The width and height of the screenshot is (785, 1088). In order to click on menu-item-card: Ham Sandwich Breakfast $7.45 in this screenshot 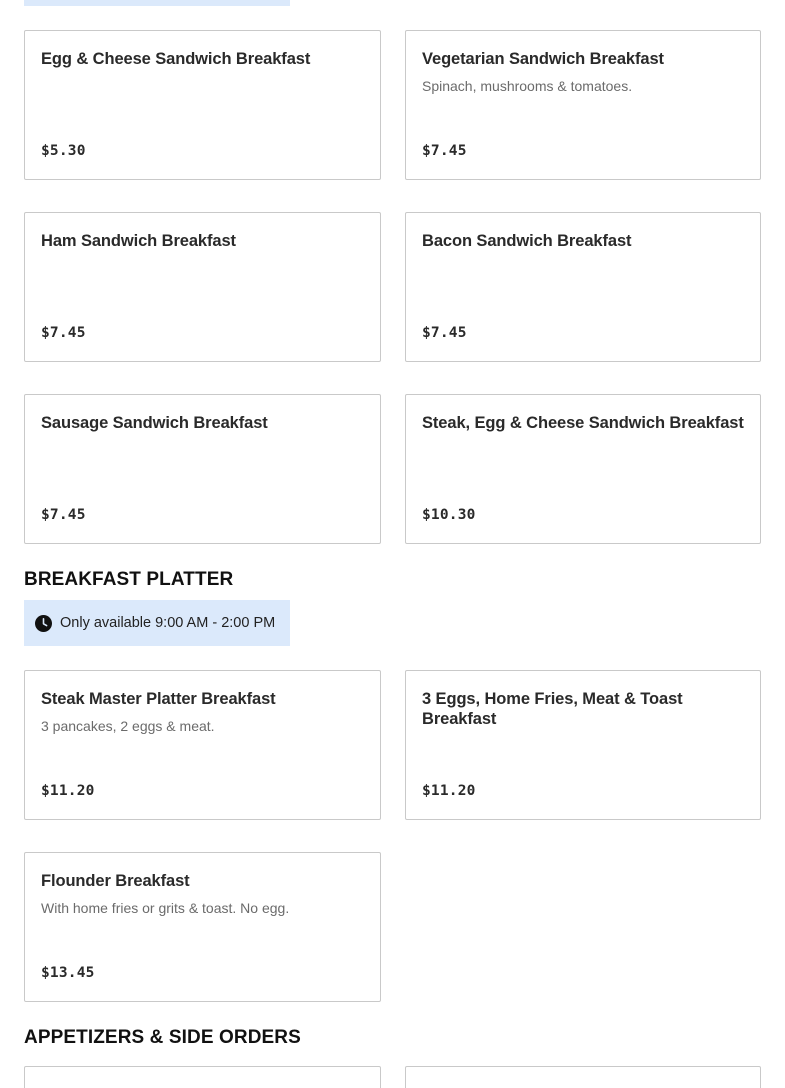, I will do `click(202, 287)`.